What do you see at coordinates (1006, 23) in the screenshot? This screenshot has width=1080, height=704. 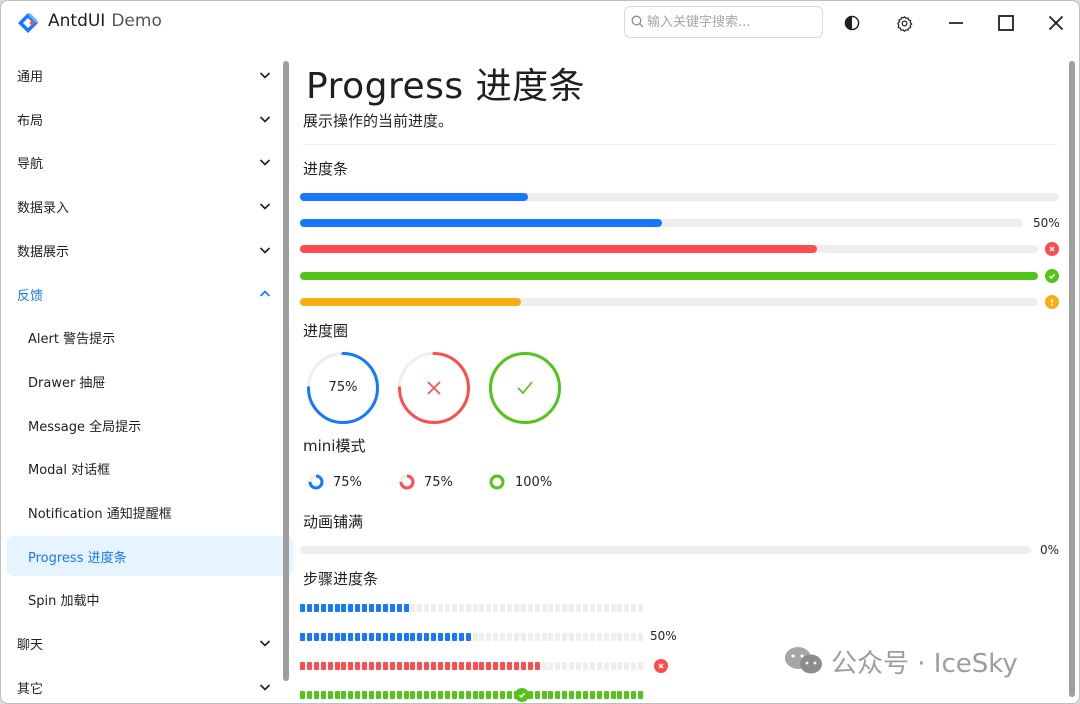 I see `maximize-button` at bounding box center [1006, 23].